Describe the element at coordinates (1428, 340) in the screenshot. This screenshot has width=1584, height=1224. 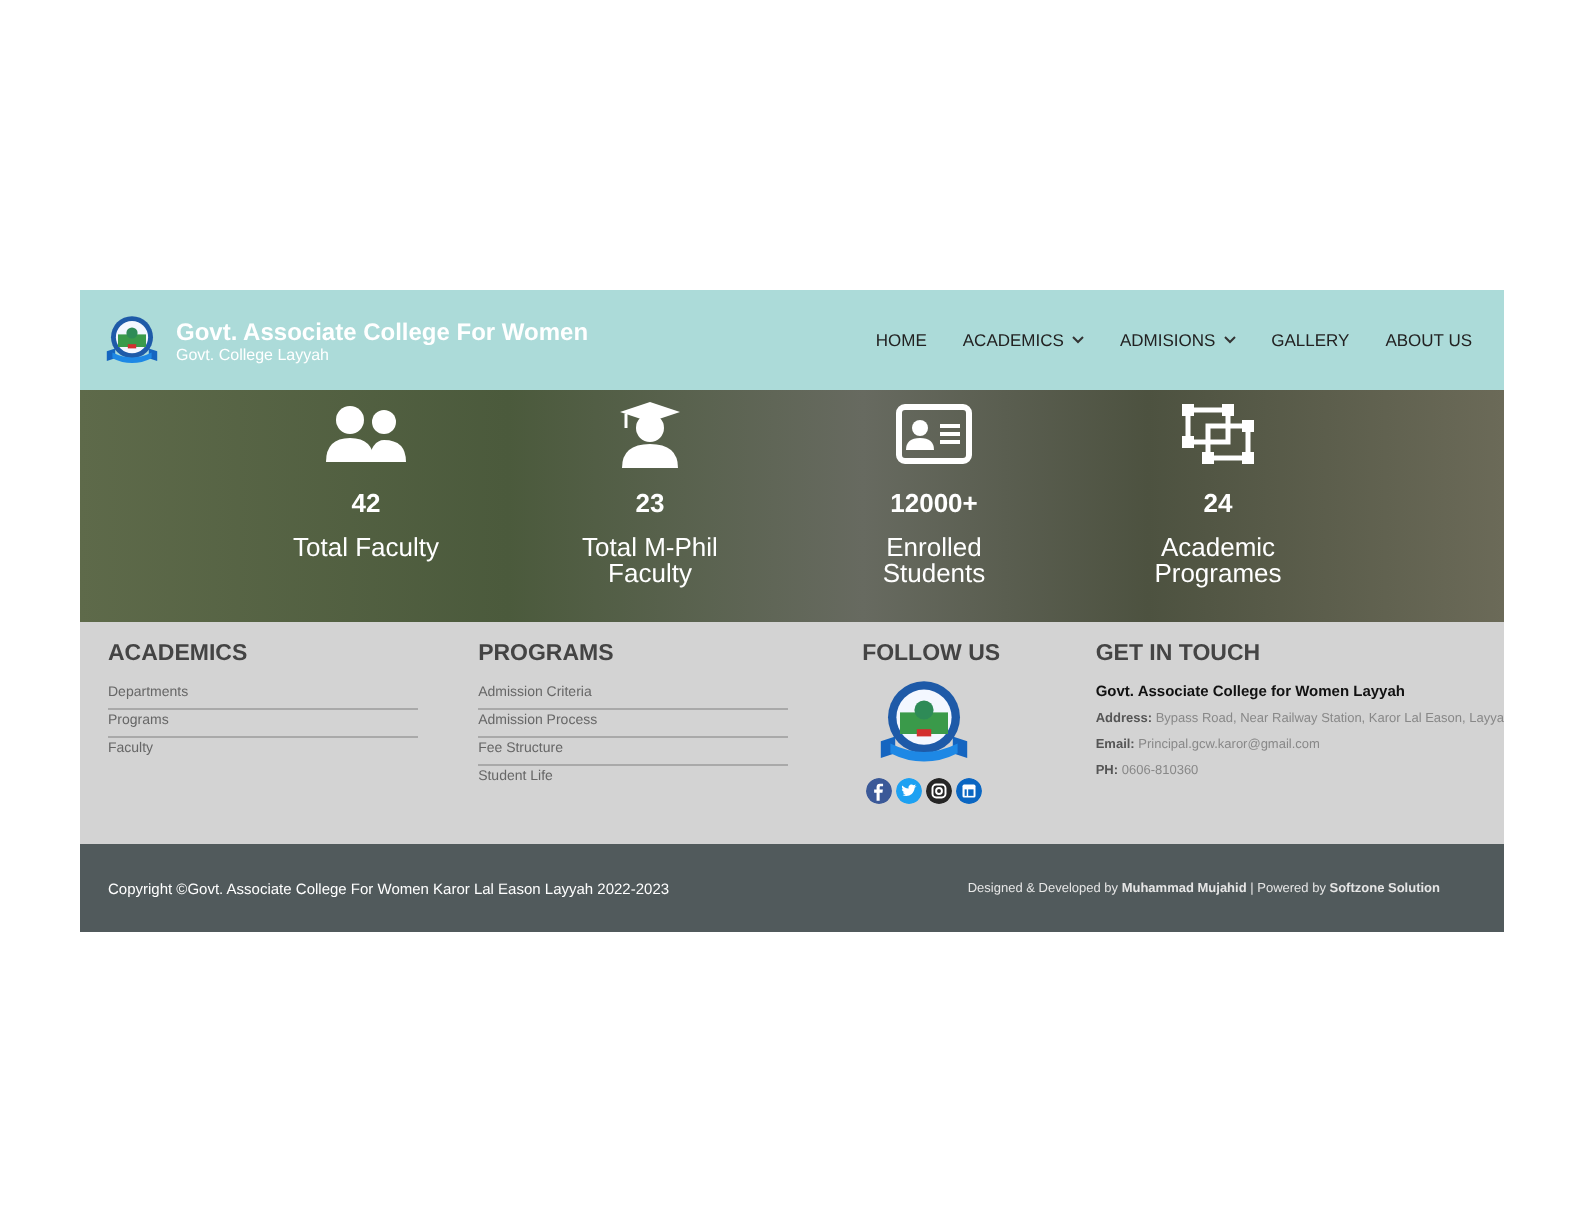
I see `nav-link: ABOUT US` at that location.